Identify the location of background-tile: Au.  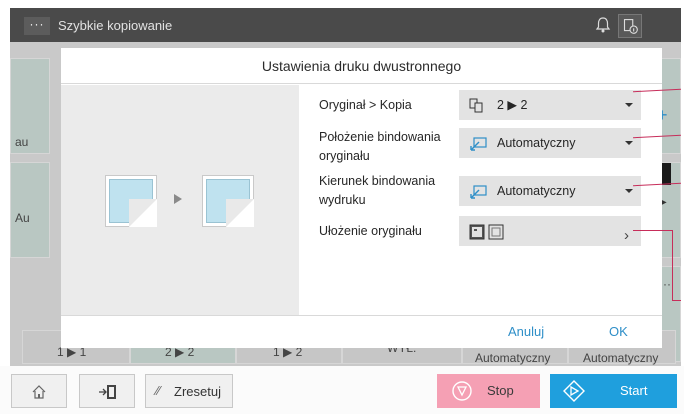
(30, 210).